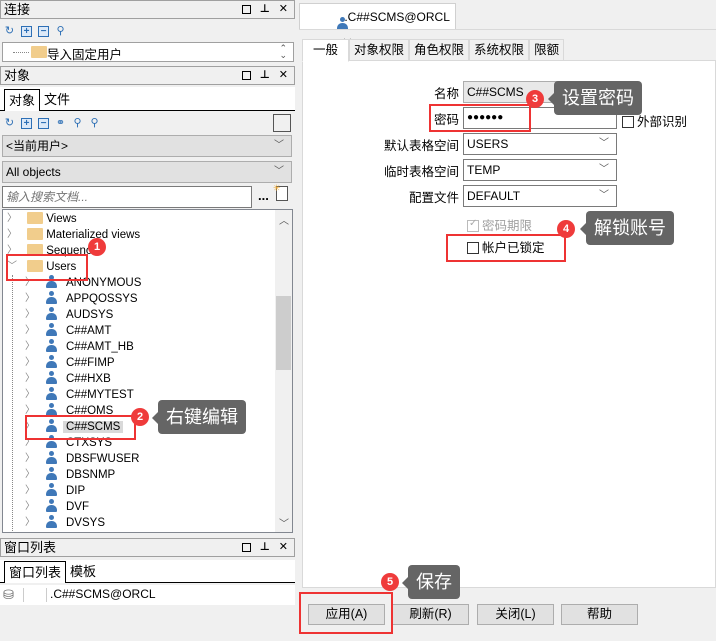 The width and height of the screenshot is (716, 641). What do you see at coordinates (30, 547) in the screenshot?
I see `window-list-panel-title: 窗口列表` at bounding box center [30, 547].